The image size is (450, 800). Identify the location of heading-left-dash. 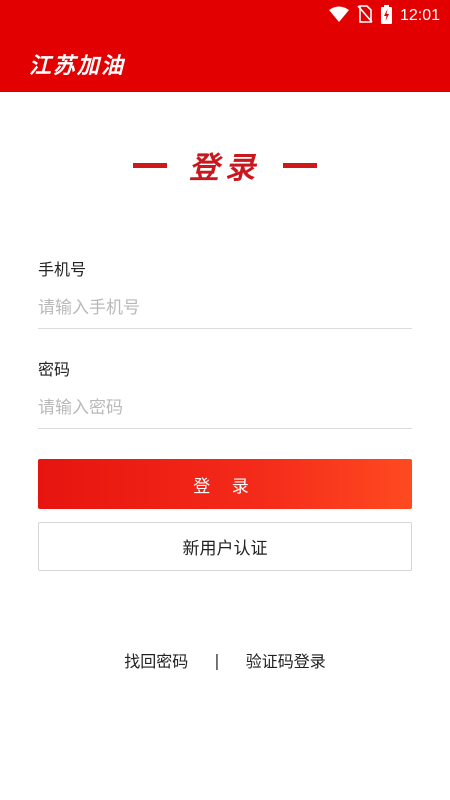
(150, 165).